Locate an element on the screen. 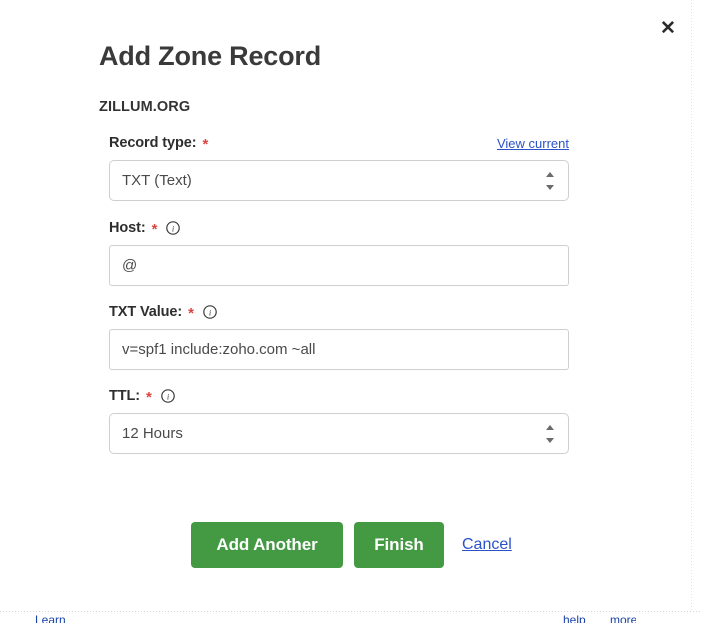 This screenshot has height=623, width=702. ttl-select: 12 Hours is located at coordinates (339, 433).